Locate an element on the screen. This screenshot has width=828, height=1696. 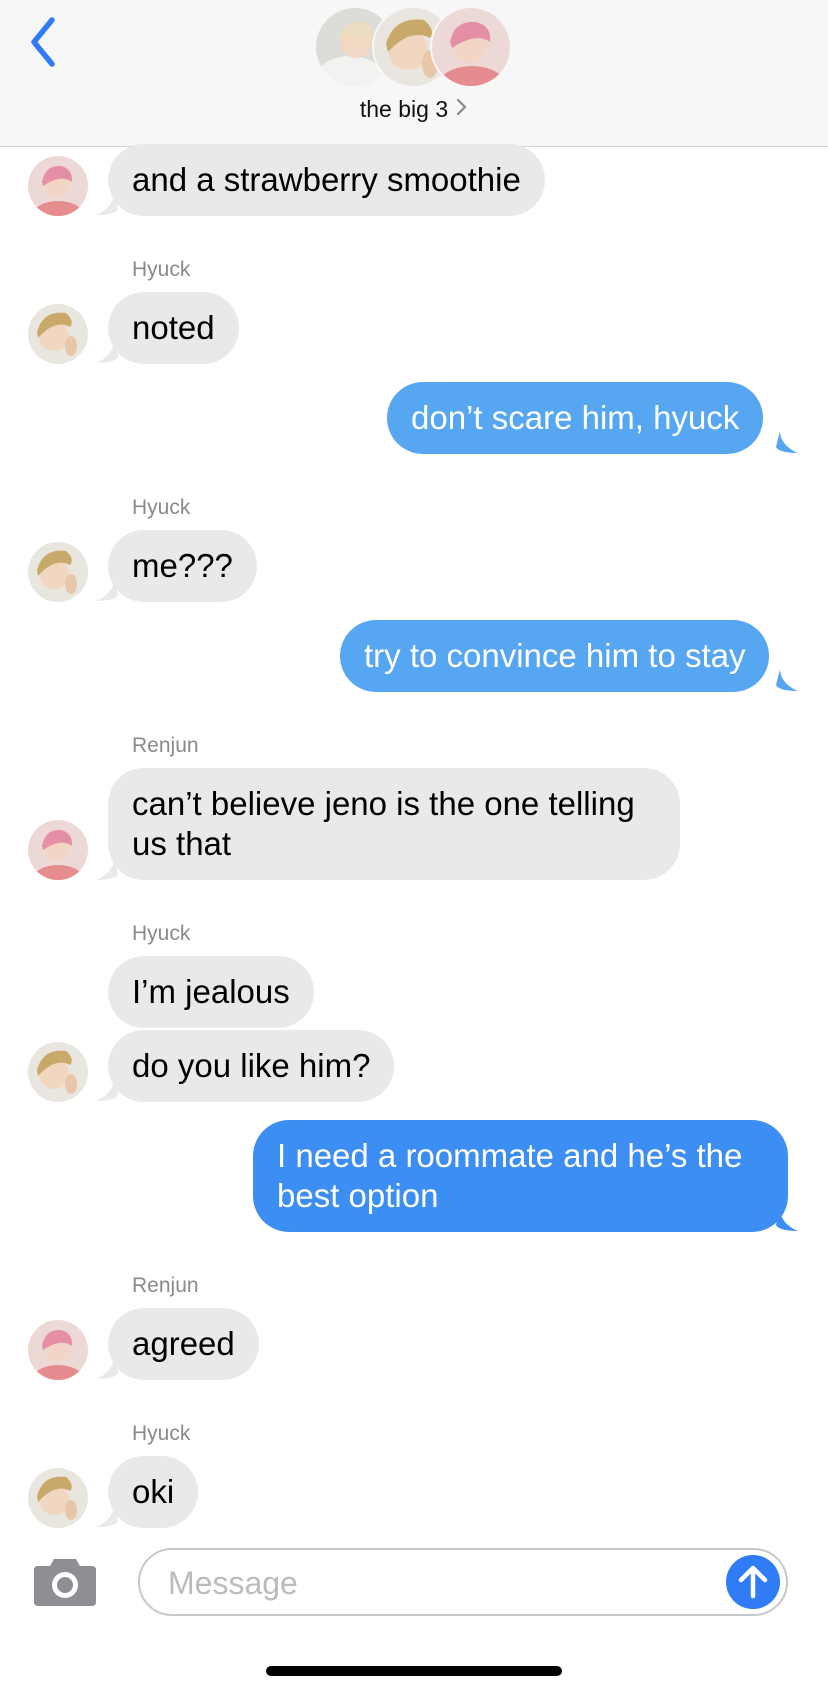
message-bubble-incoming: do you like him? is located at coordinates (251, 1066).